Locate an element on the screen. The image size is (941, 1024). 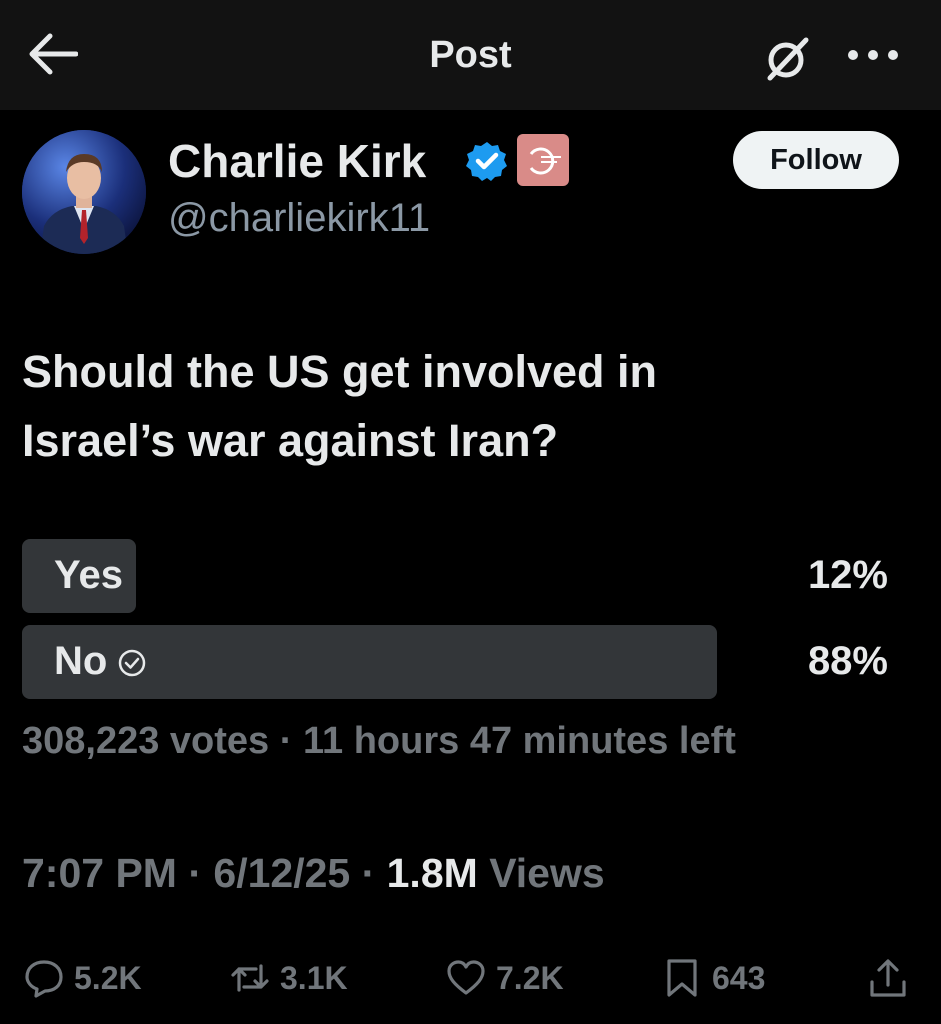
poll-meta: 308,223 votes · 11 hours 47 minutes left is located at coordinates (379, 741).